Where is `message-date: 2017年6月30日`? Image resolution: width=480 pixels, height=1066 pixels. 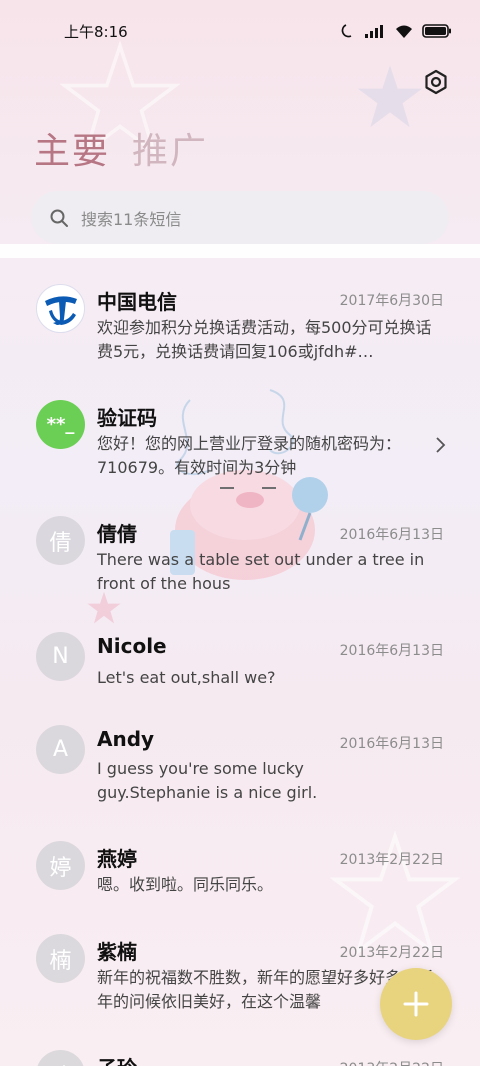
message-date: 2017年6月30日 is located at coordinates (391, 301).